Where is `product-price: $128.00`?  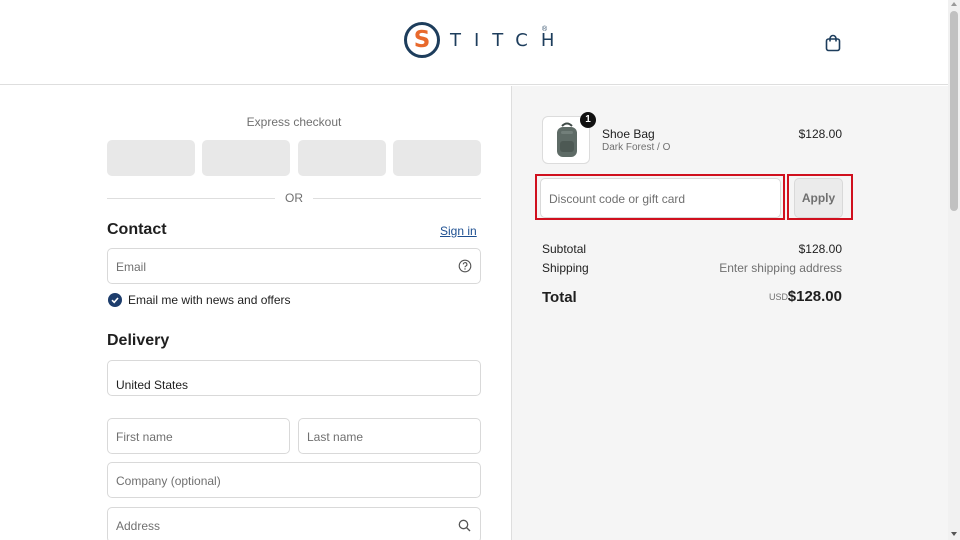
product-price: $128.00 is located at coordinates (820, 134).